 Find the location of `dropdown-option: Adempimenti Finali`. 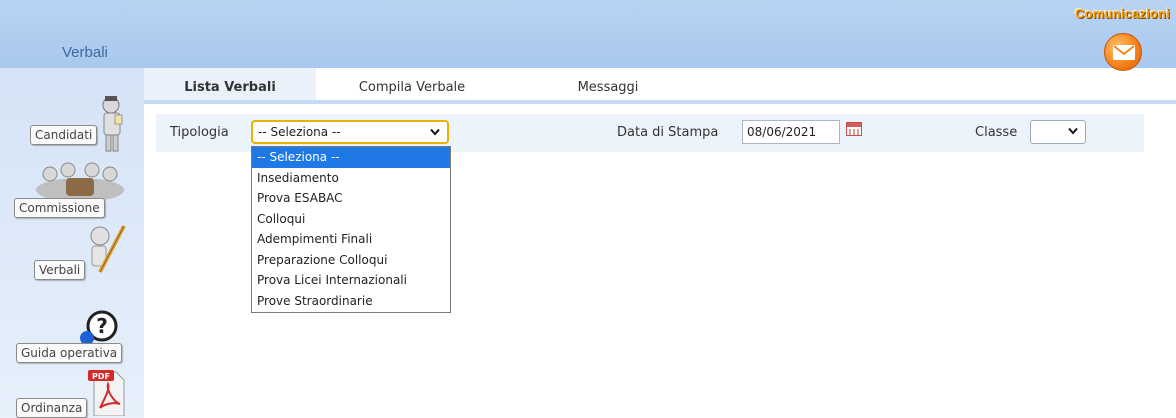

dropdown-option: Adempimenti Finali is located at coordinates (351, 239).